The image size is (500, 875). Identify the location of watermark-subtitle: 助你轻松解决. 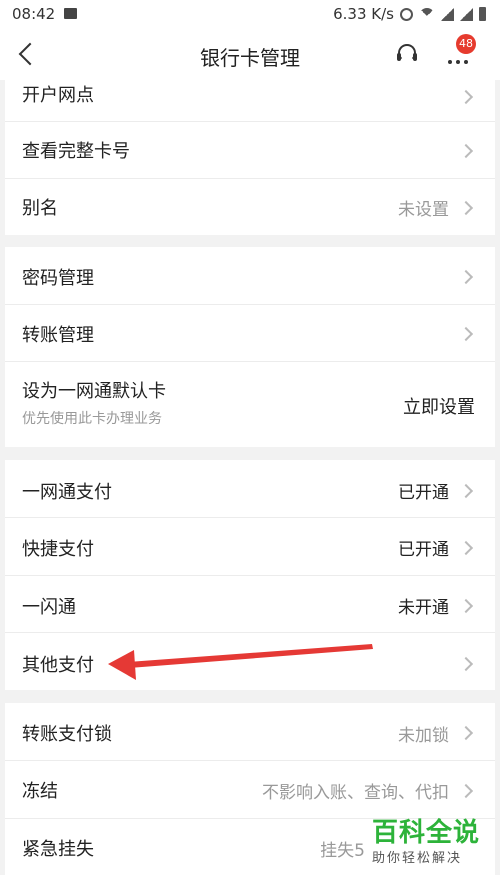
(417, 858).